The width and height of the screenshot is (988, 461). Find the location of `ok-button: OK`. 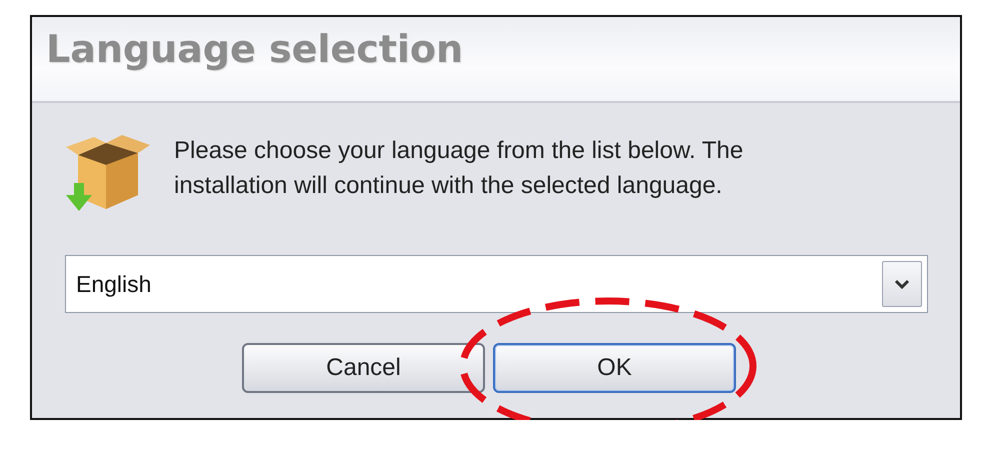

ok-button: OK is located at coordinates (614, 368).